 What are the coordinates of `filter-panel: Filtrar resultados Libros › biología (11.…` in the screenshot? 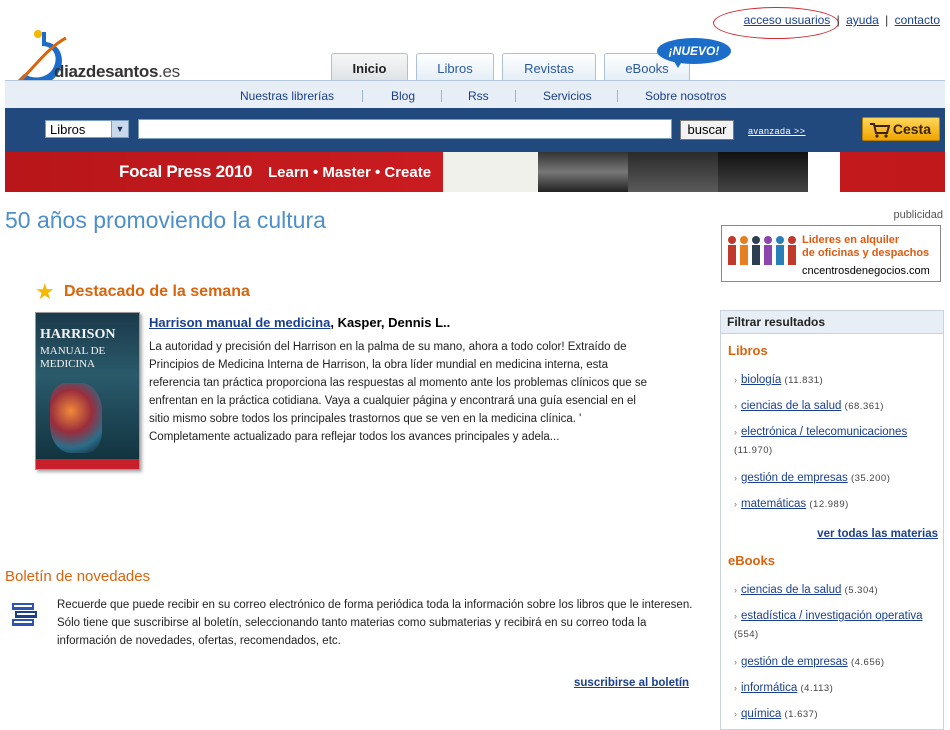 It's located at (832, 520).